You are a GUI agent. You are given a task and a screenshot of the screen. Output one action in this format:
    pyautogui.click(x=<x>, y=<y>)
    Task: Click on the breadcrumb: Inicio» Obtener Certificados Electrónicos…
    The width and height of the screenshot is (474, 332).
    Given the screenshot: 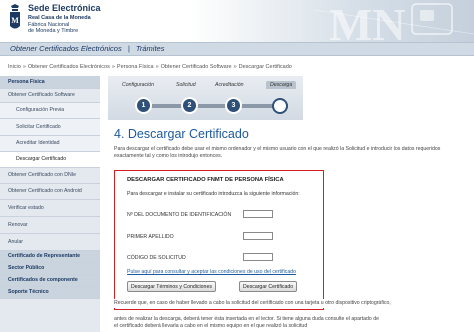 What is the action you would take?
    pyautogui.click(x=150, y=67)
    